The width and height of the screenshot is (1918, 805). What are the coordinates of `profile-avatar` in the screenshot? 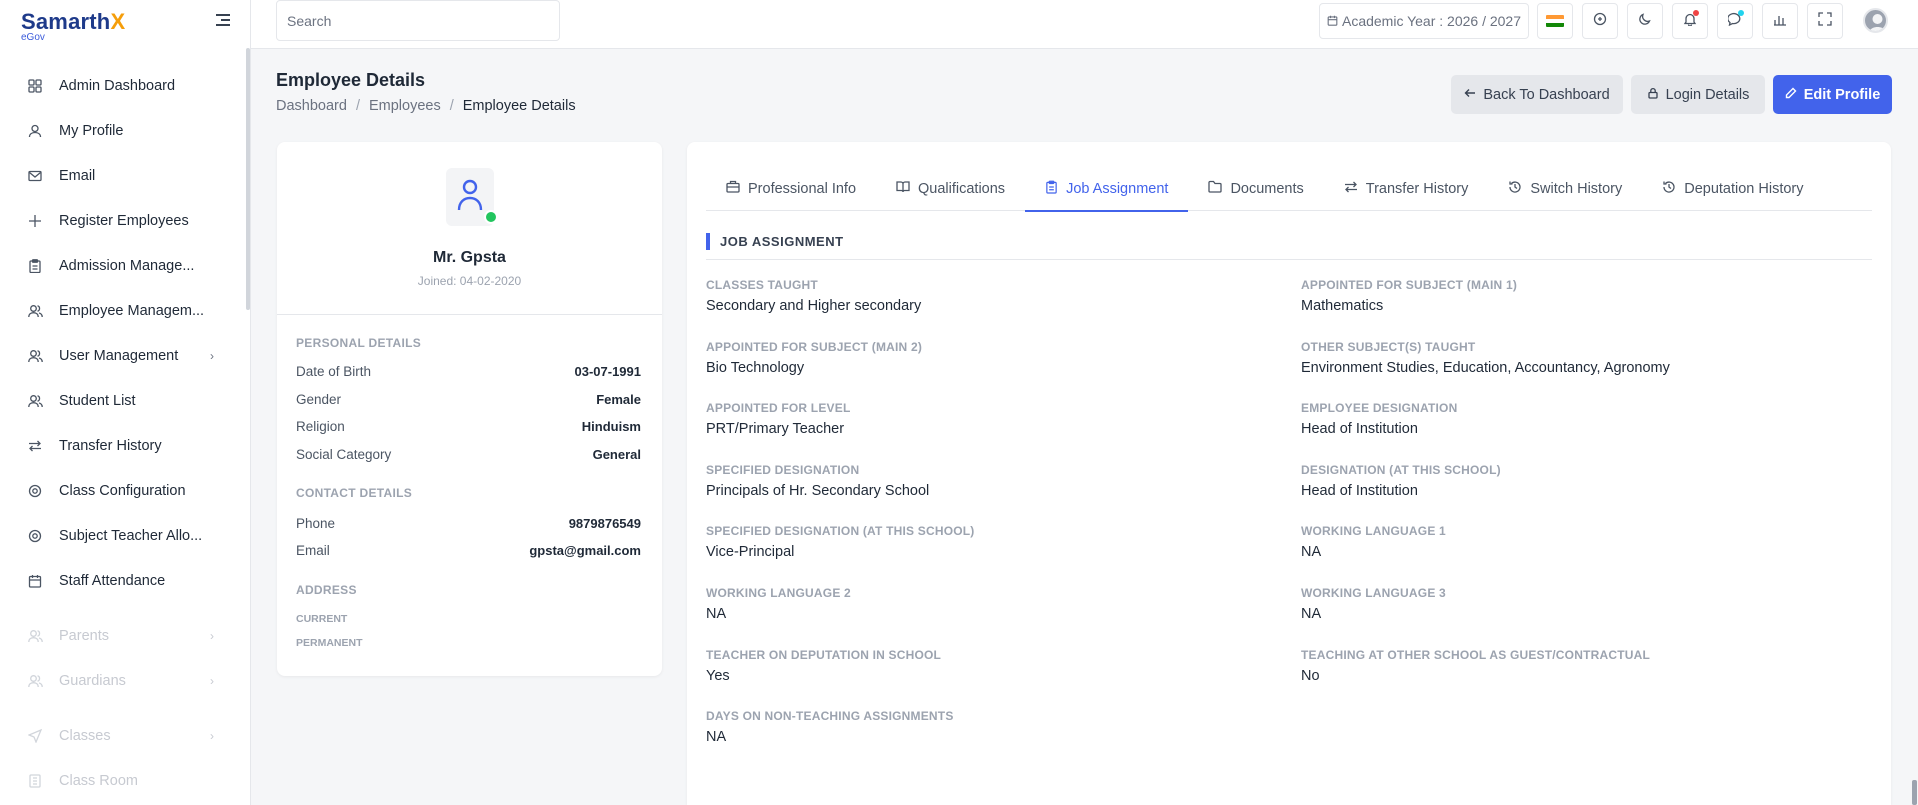 It's located at (472, 197).